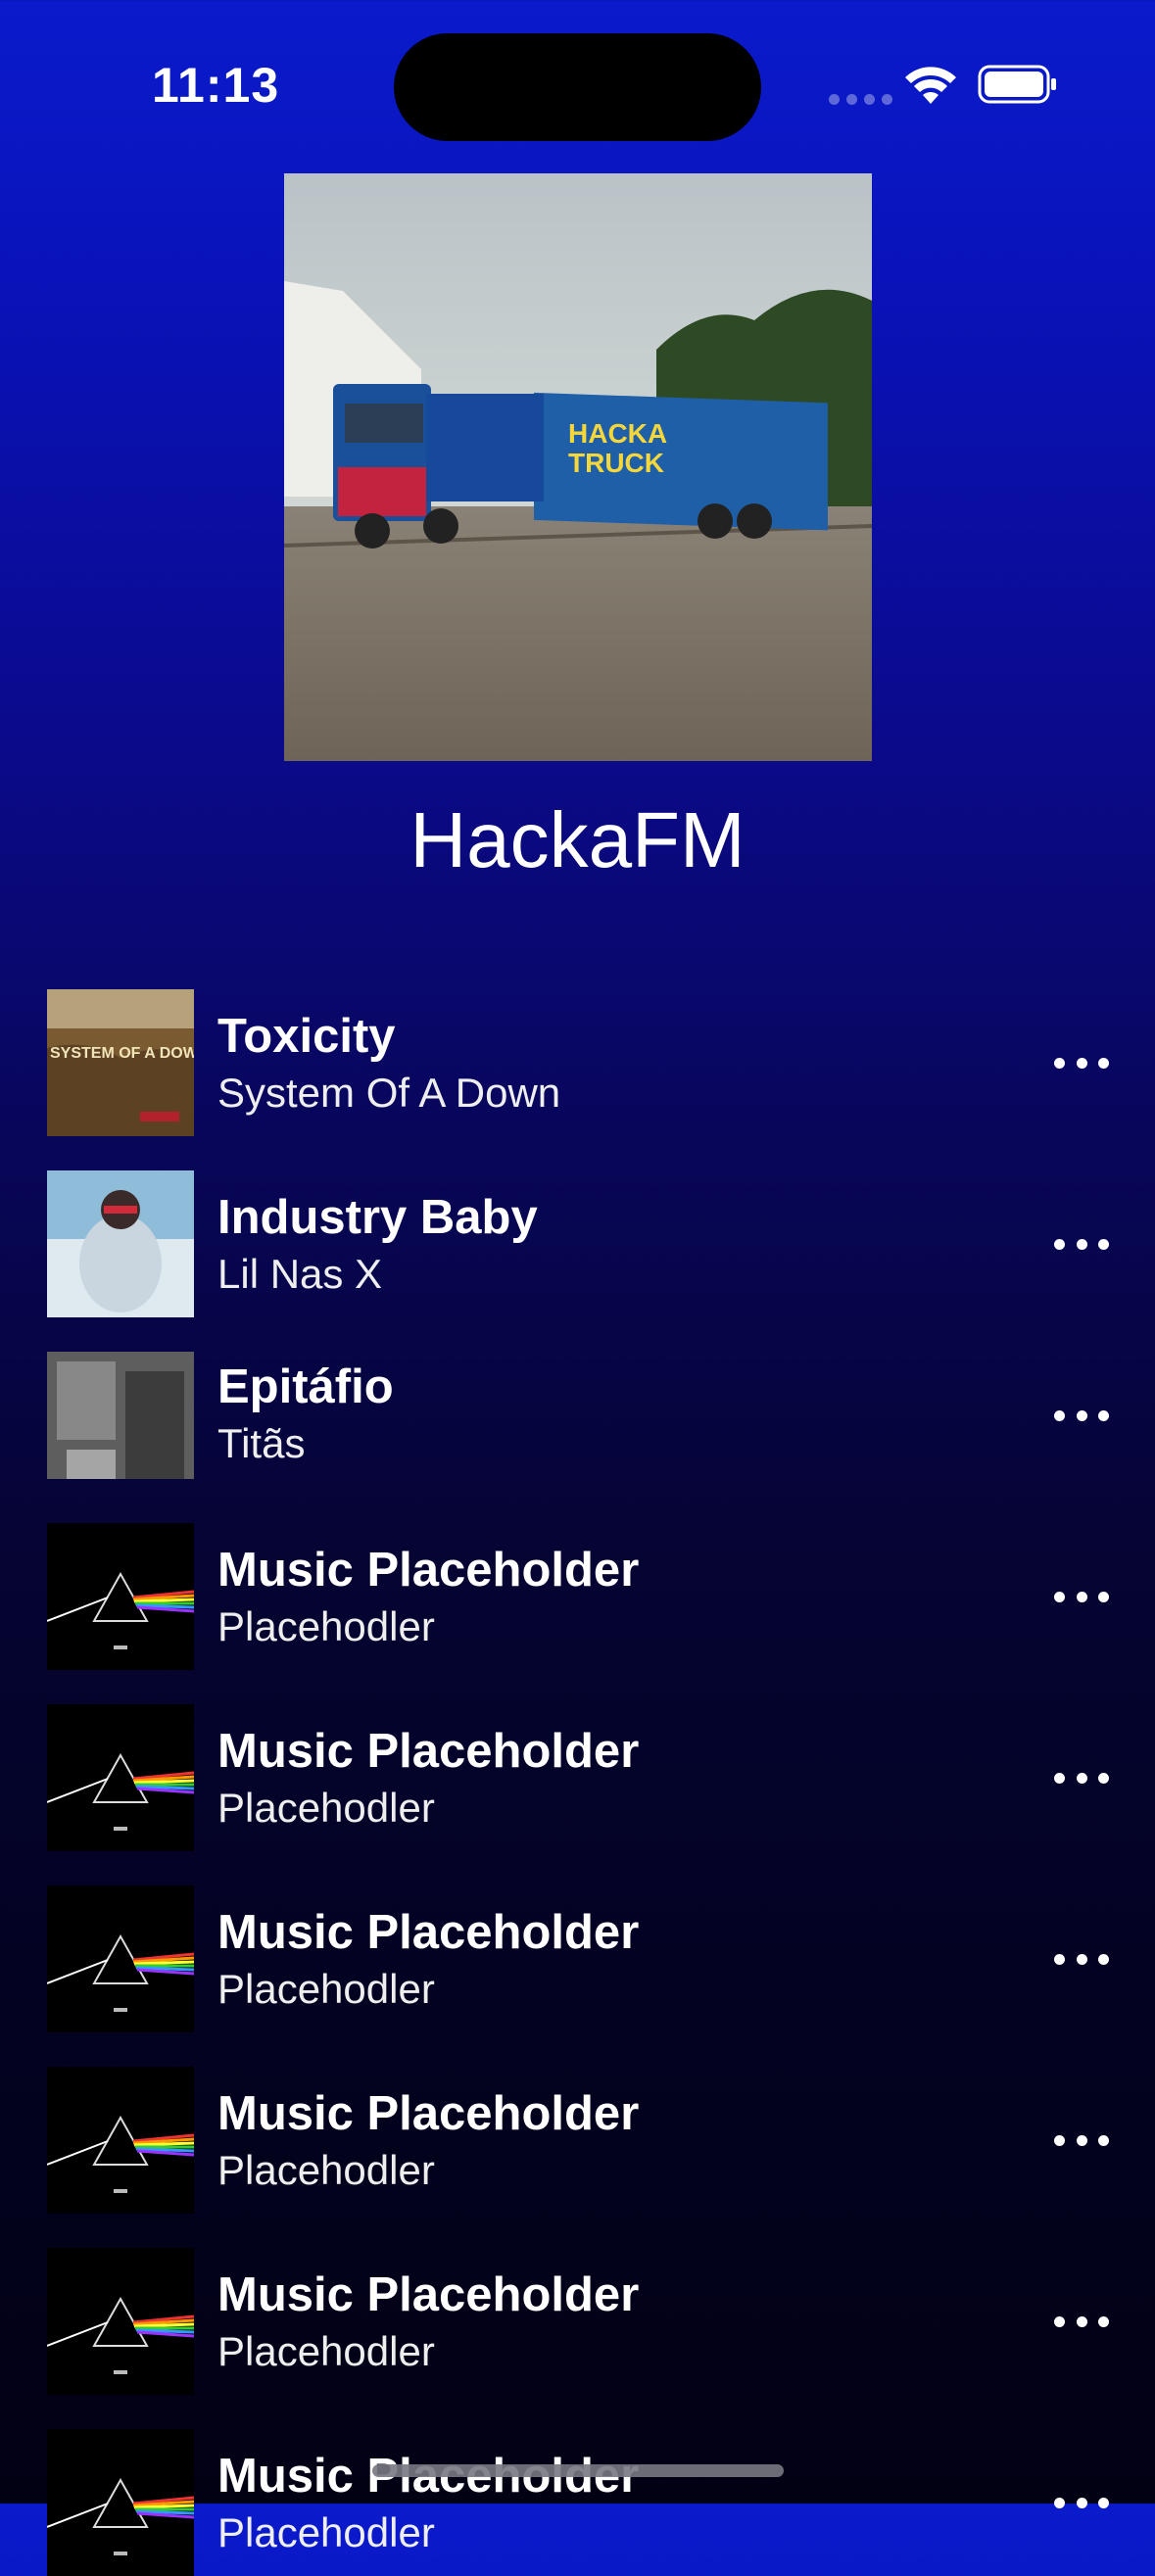  Describe the element at coordinates (1017, 85) in the screenshot. I see `battery-icon` at that location.